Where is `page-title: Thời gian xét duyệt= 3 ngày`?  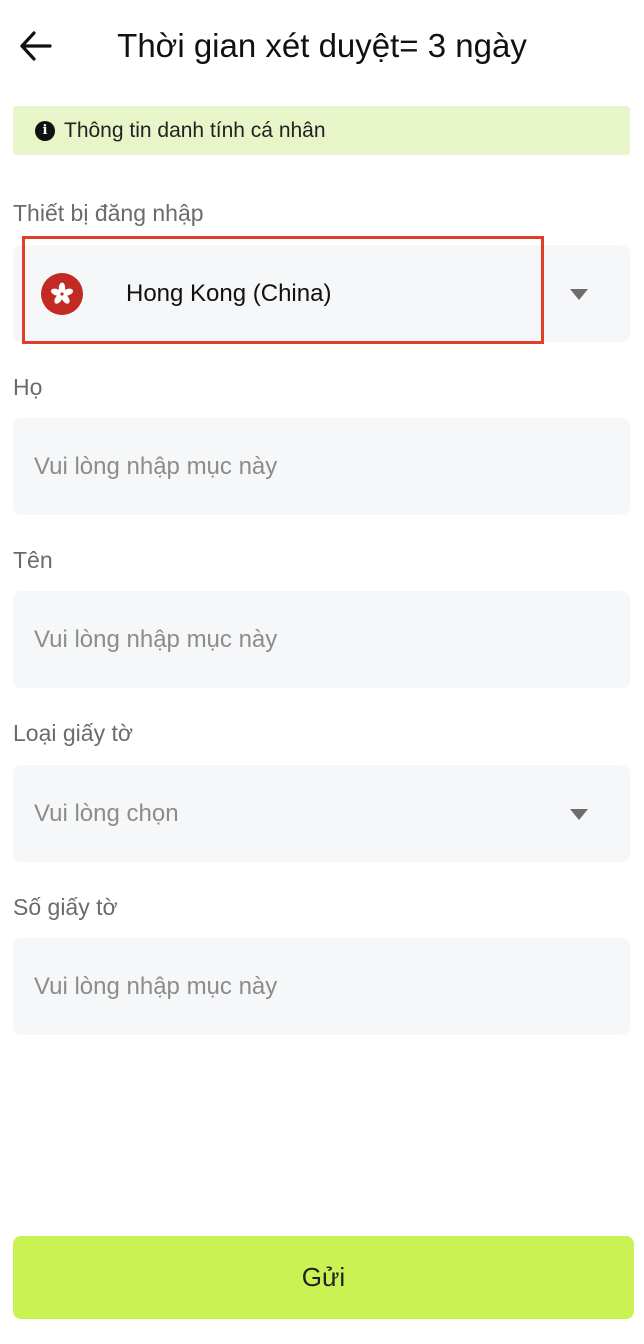
page-title: Thời gian xét duyệt= 3 ngày is located at coordinates (322, 45).